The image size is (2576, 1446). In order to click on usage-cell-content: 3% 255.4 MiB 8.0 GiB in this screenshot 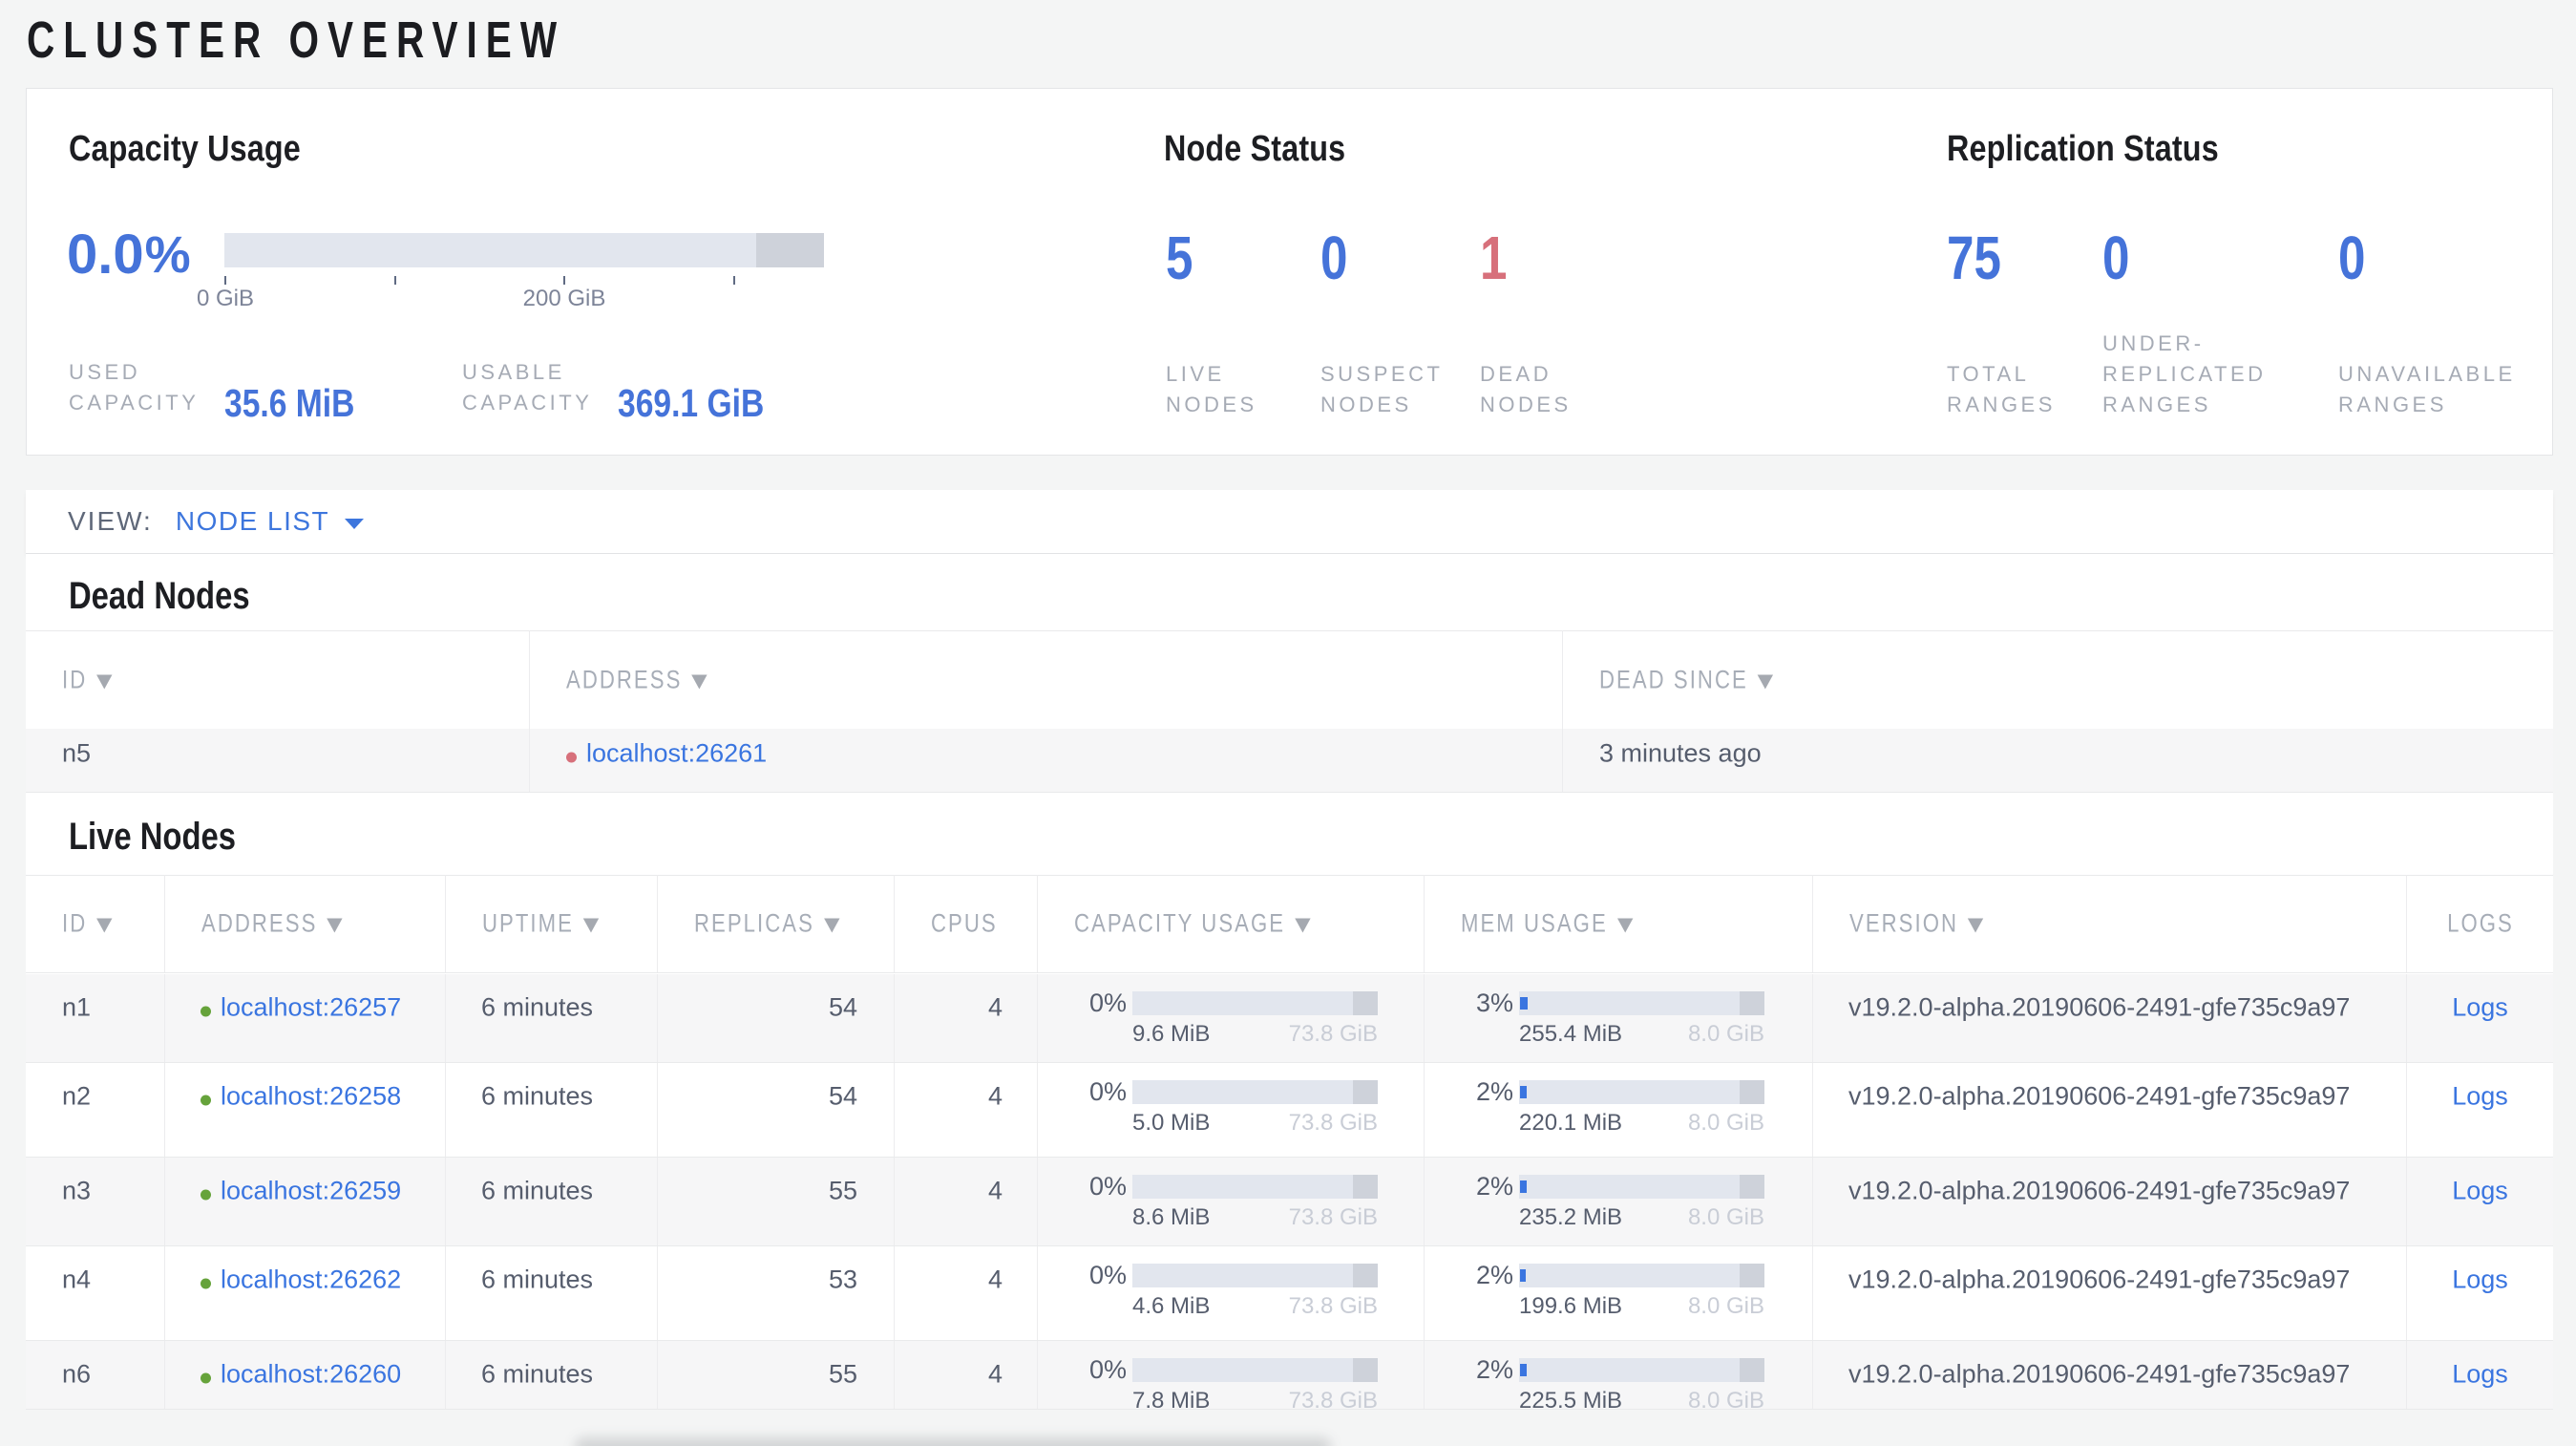, I will do `click(1618, 1019)`.